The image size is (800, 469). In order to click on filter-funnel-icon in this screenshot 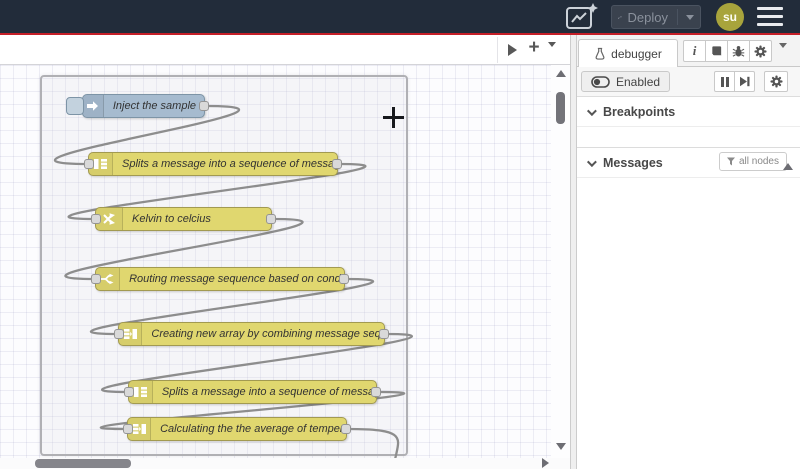, I will do `click(730, 161)`.